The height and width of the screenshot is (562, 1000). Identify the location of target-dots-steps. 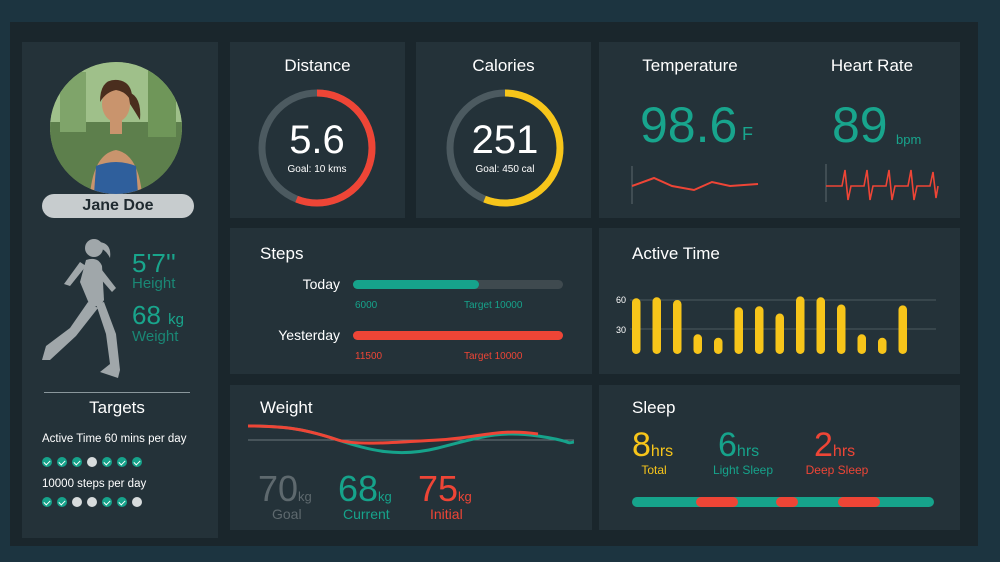
(92, 502).